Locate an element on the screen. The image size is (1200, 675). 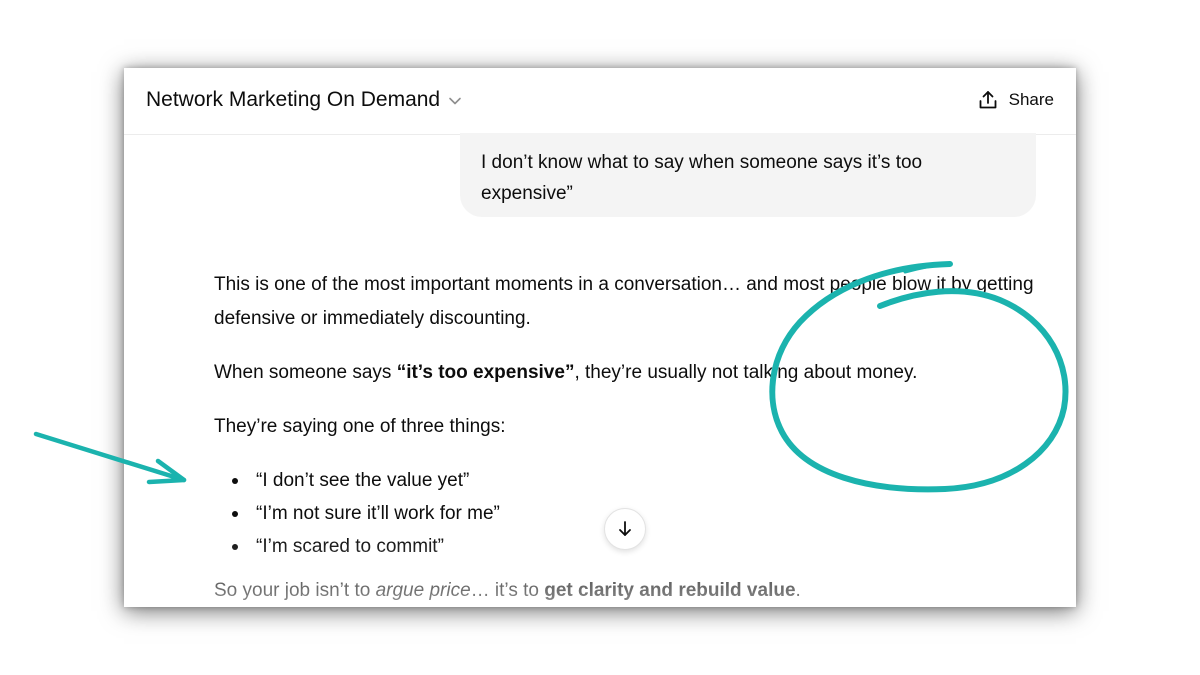
share-button: Share is located at coordinates (1015, 100).